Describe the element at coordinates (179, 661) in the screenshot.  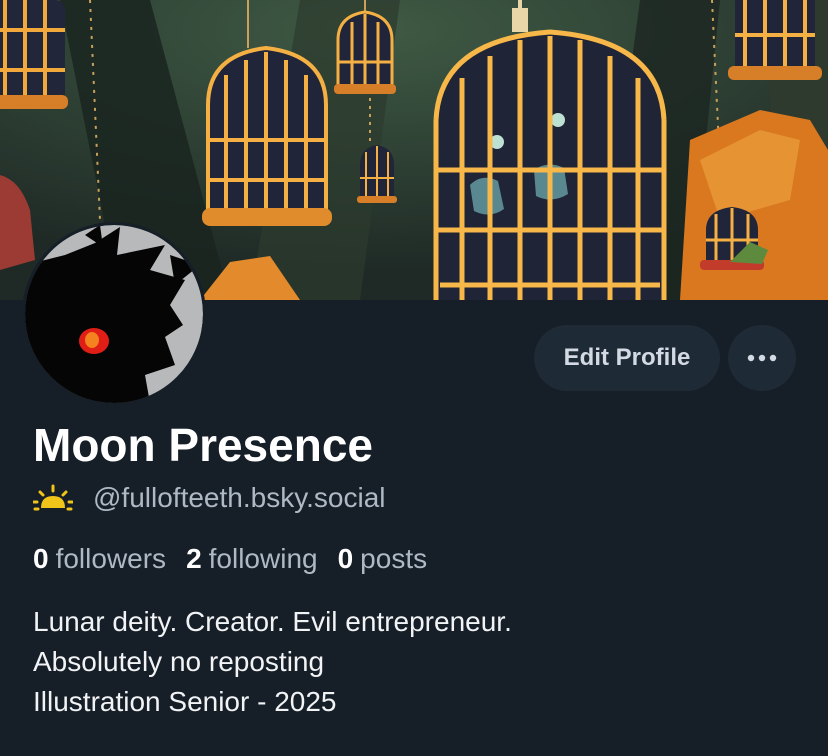
I see `bio-line: Absolutely no reposting` at that location.